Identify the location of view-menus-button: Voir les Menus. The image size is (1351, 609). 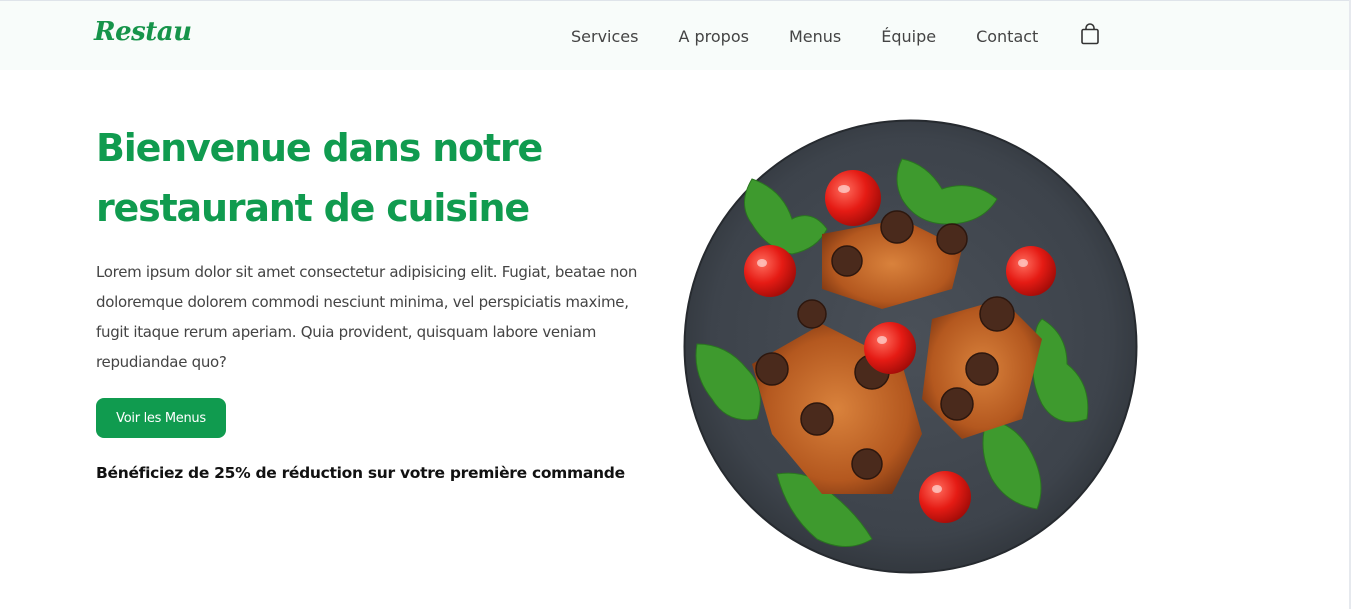
(161, 418).